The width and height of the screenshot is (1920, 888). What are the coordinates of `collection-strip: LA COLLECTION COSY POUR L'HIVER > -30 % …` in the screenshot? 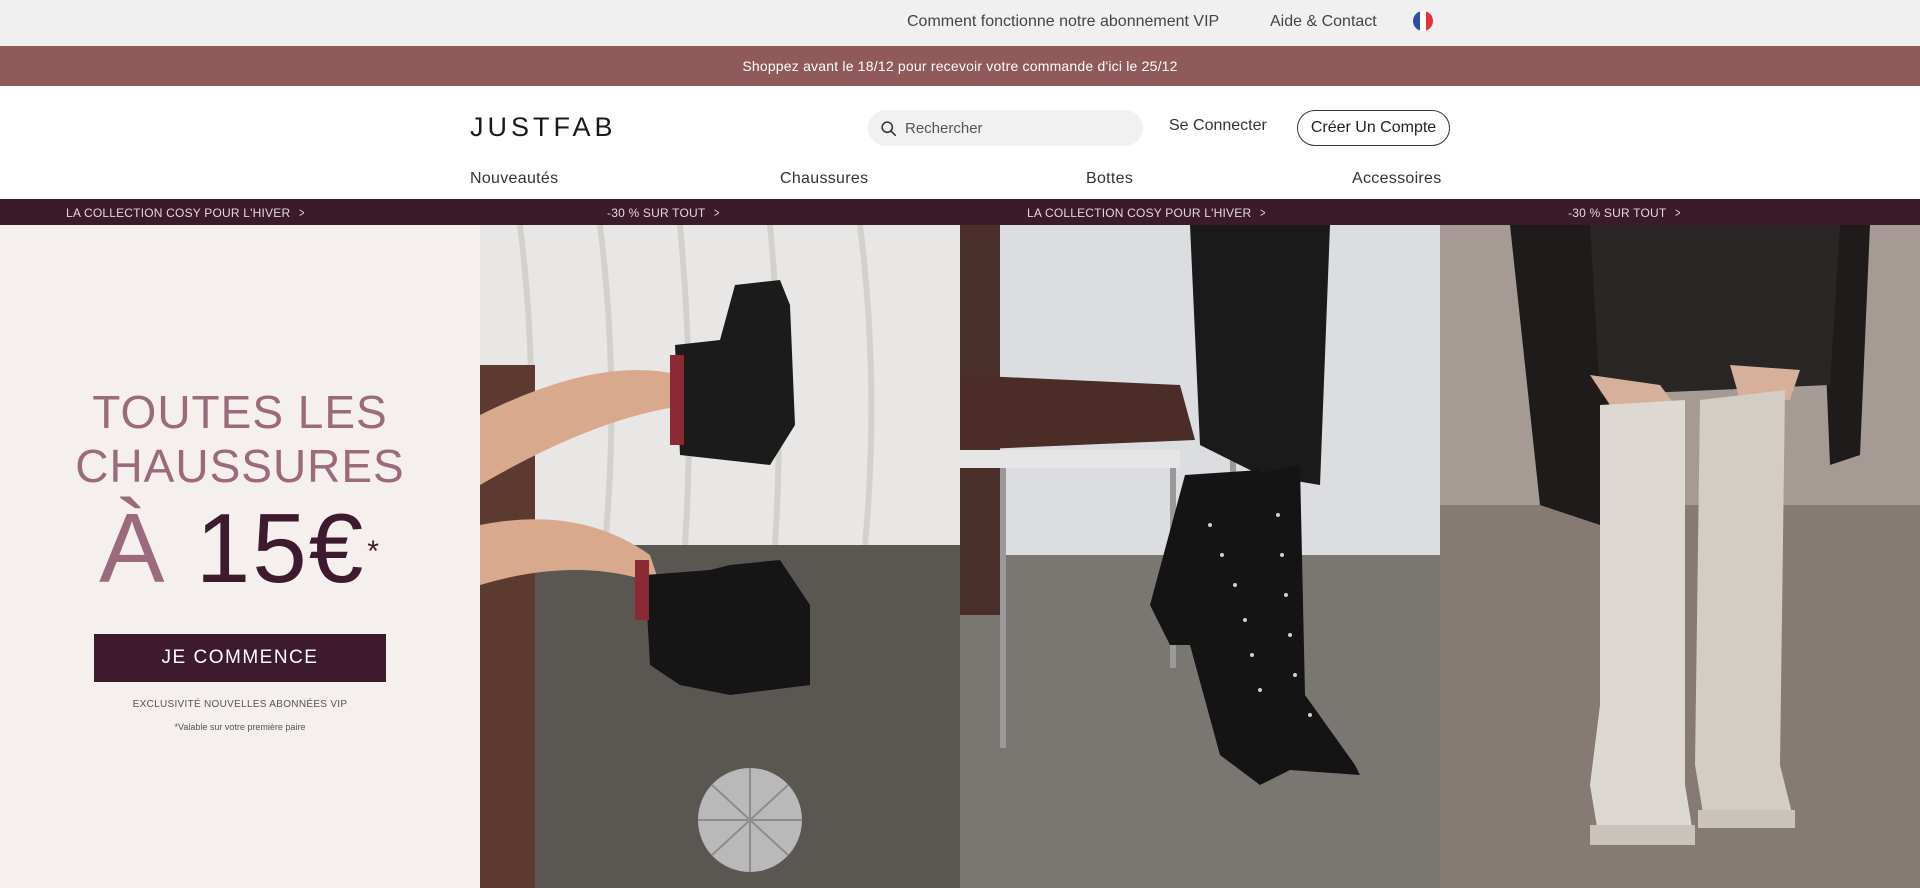 It's located at (960, 212).